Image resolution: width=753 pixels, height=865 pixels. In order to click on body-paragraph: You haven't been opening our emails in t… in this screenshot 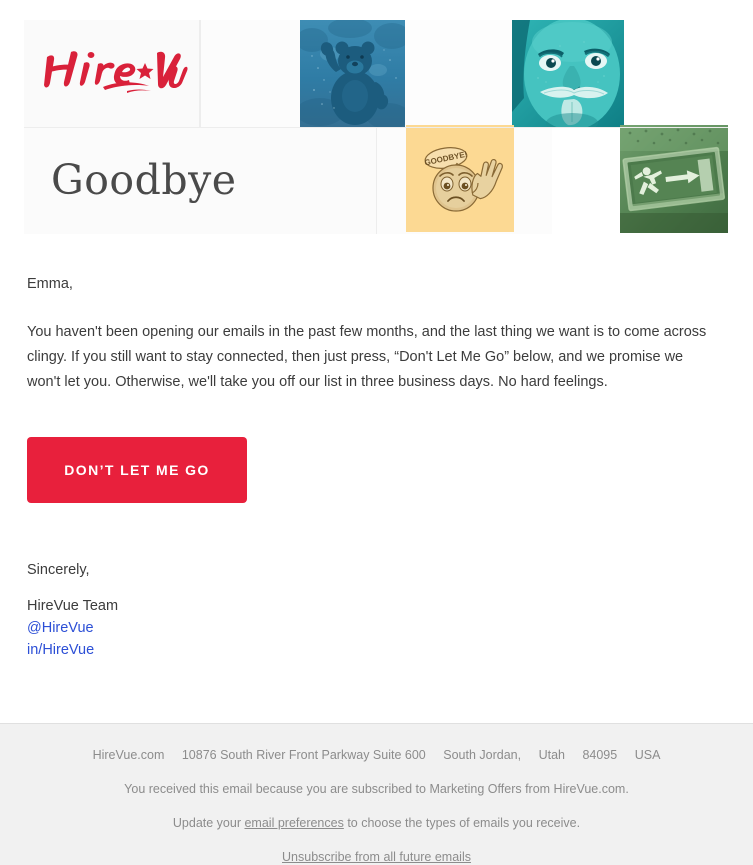, I will do `click(367, 357)`.